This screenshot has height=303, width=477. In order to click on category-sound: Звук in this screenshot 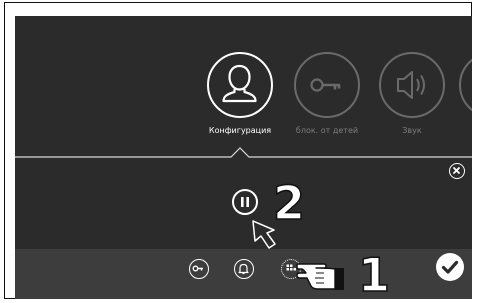, I will do `click(412, 102)`.